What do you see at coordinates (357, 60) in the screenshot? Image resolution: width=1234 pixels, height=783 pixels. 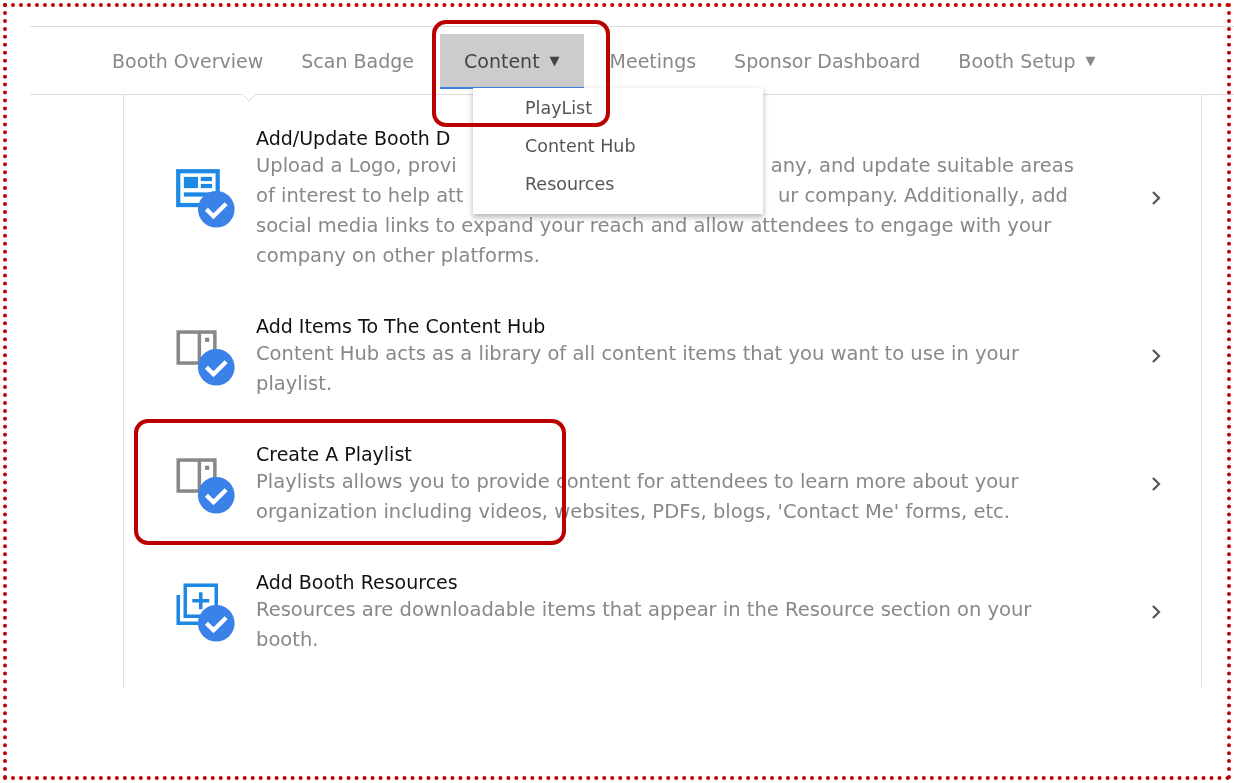 I see `nav-tab: Scan Badge` at bounding box center [357, 60].